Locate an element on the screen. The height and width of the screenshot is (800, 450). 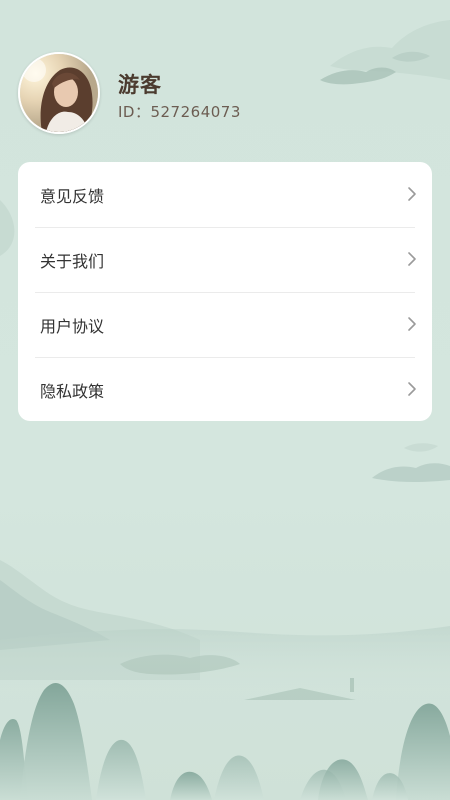
profile-header: 游客 ID：527264073 is located at coordinates (225, 94).